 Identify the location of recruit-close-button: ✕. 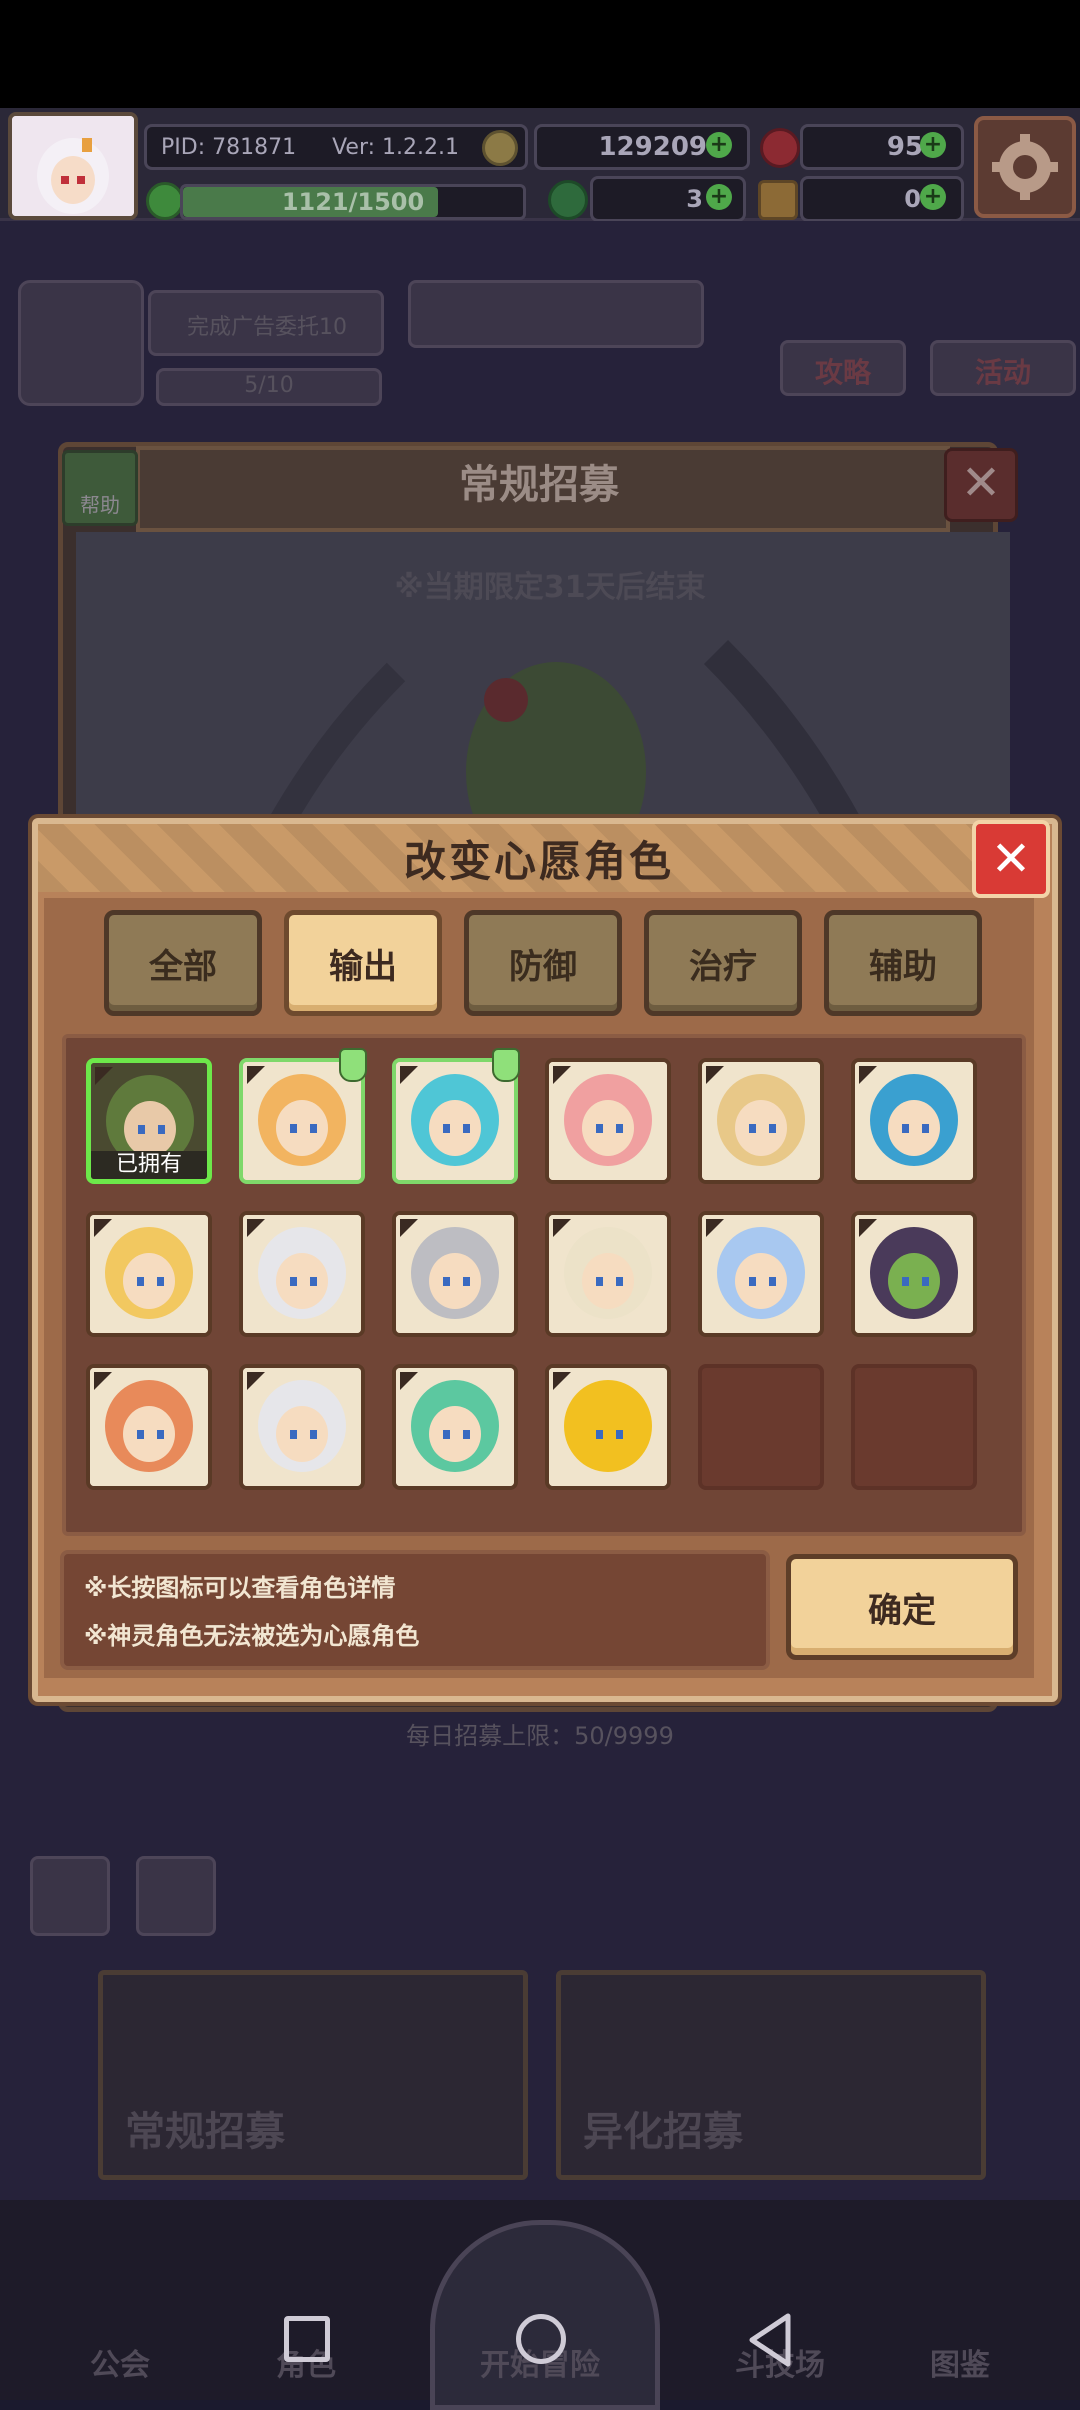
(981, 485).